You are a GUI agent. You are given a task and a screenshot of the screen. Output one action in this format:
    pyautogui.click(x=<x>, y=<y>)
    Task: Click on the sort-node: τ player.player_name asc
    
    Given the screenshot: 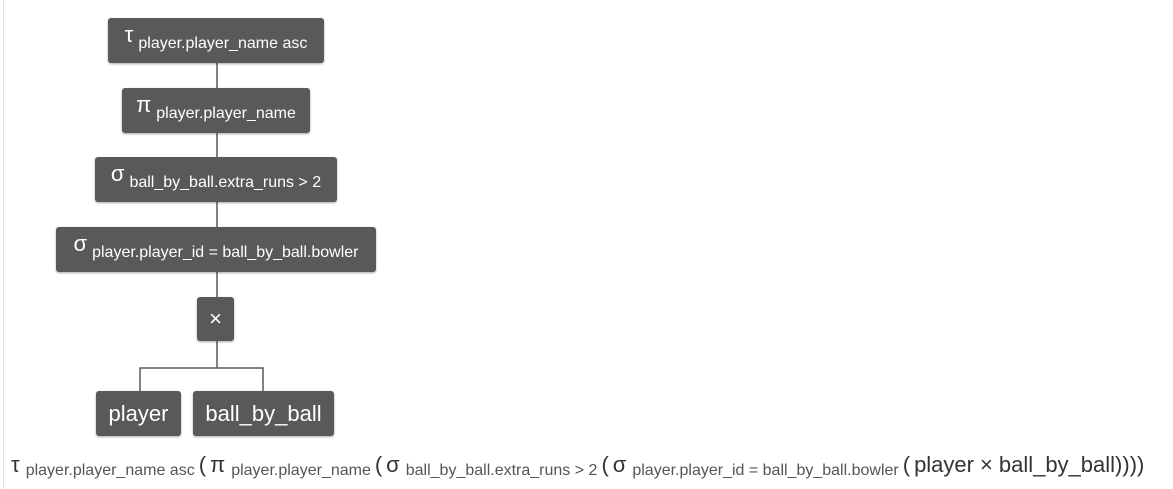 What is the action you would take?
    pyautogui.click(x=216, y=40)
    